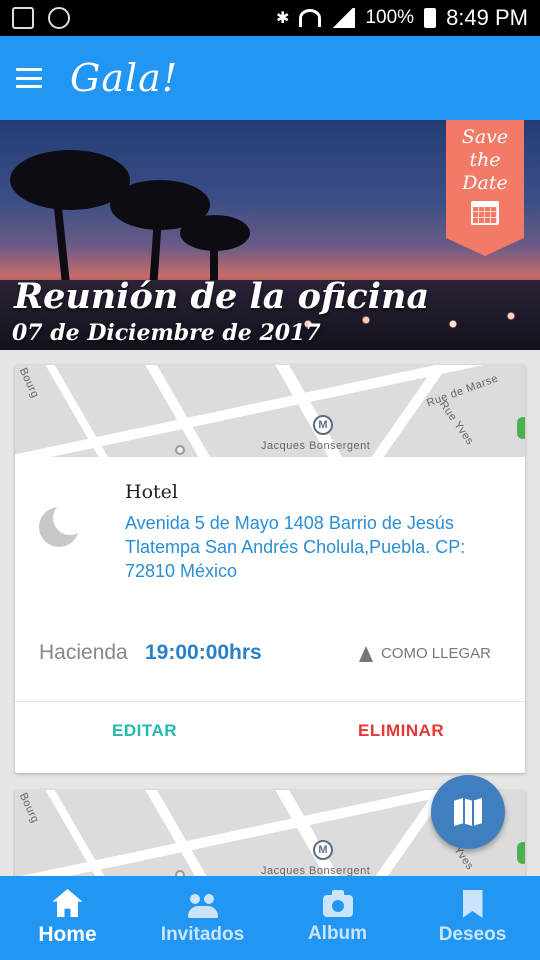 This screenshot has width=540, height=960. I want to click on battery-icon, so click(430, 18).